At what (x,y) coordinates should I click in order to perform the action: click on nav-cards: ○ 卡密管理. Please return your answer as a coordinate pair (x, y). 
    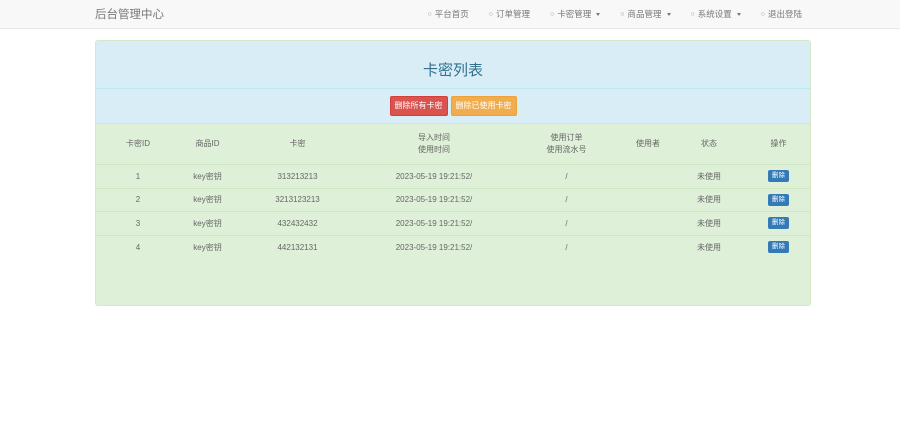
    Looking at the image, I should click on (575, 14).